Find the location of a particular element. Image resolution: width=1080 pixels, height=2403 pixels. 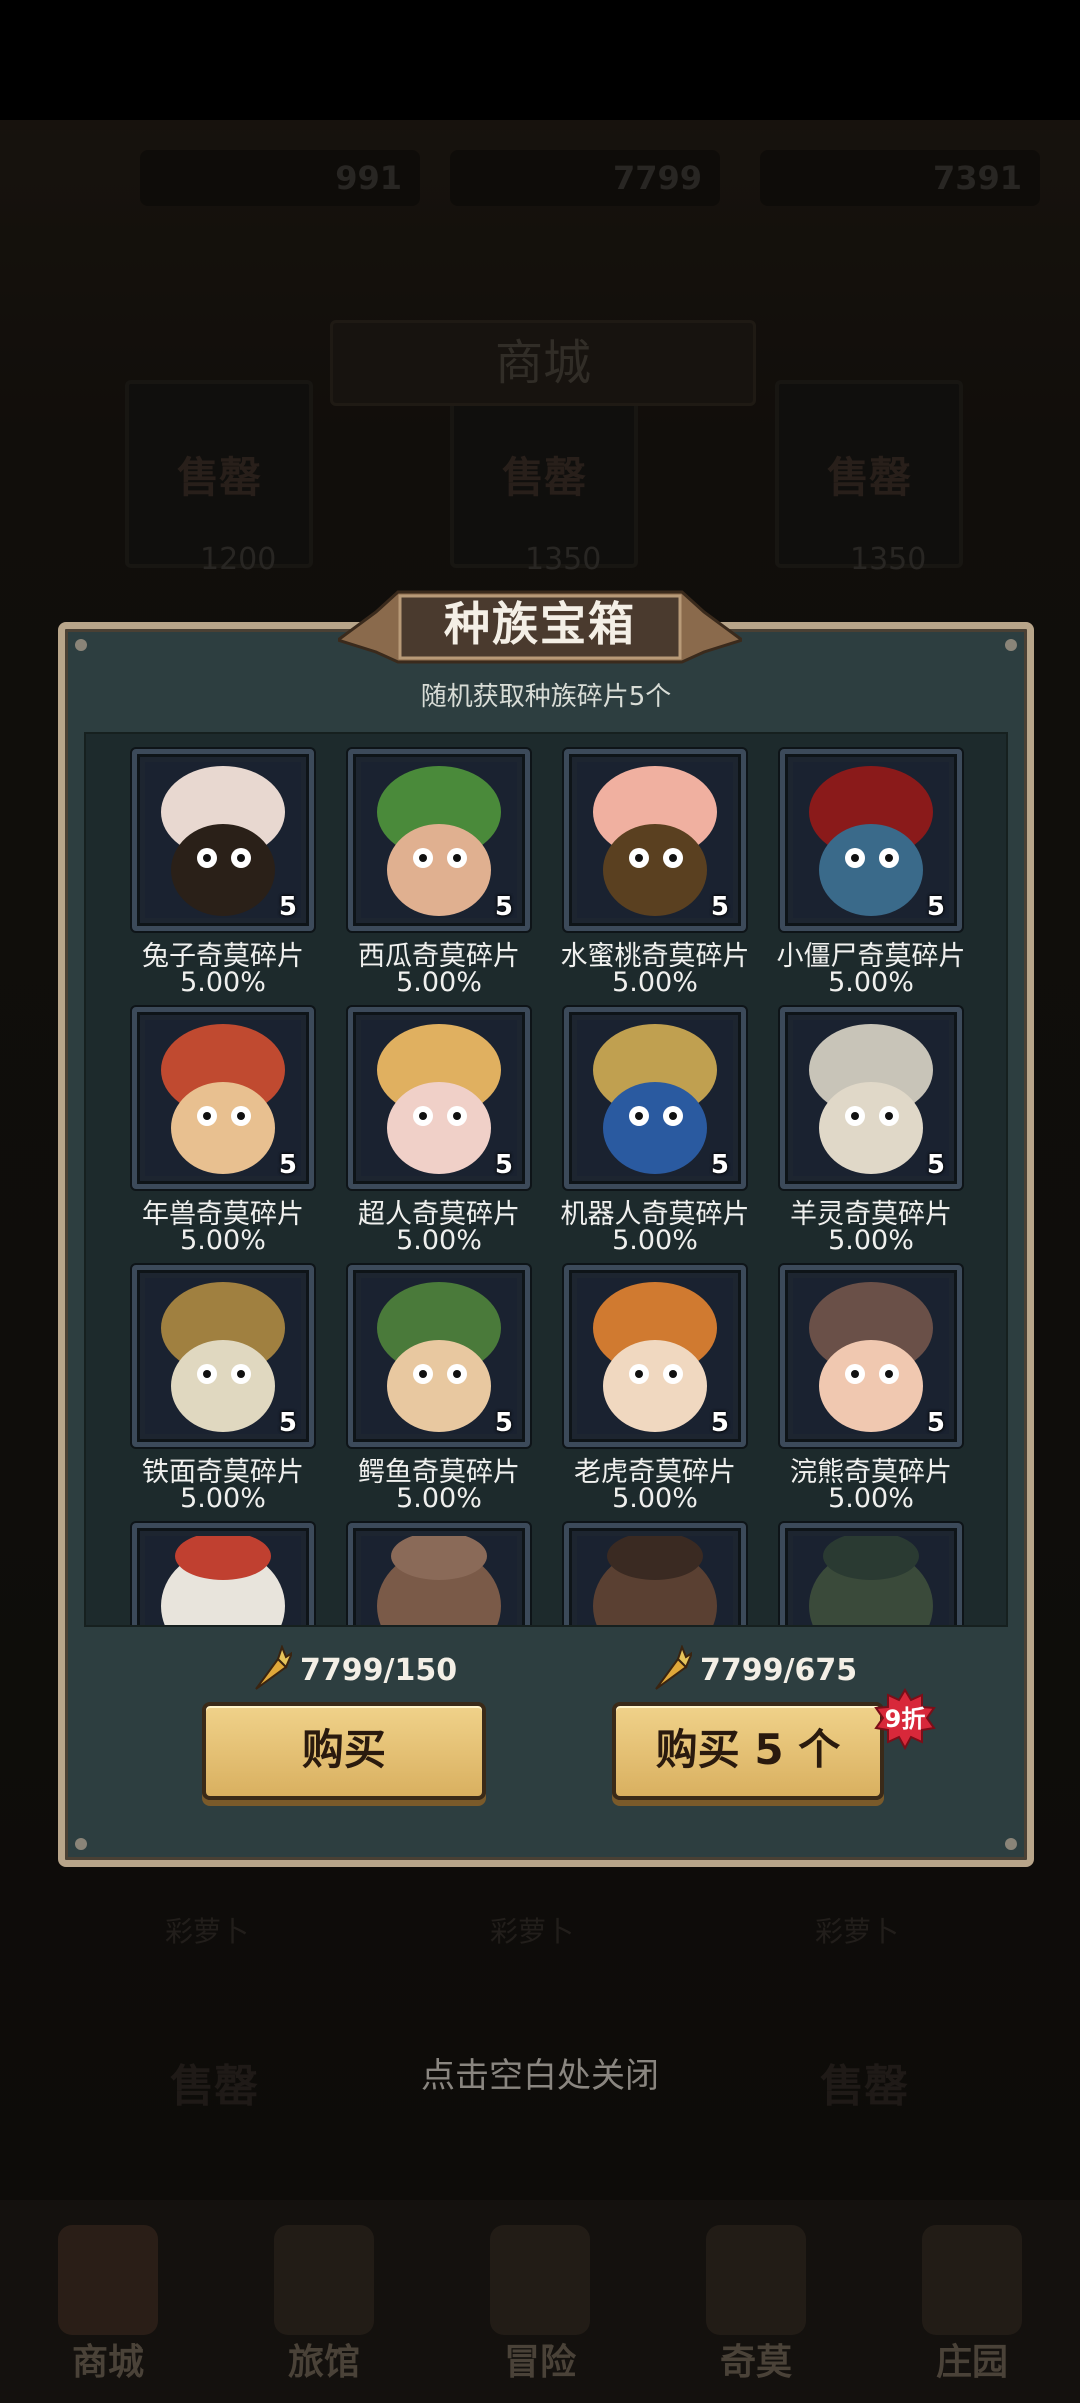

nav-manor: 庄园 is located at coordinates (972, 2301).